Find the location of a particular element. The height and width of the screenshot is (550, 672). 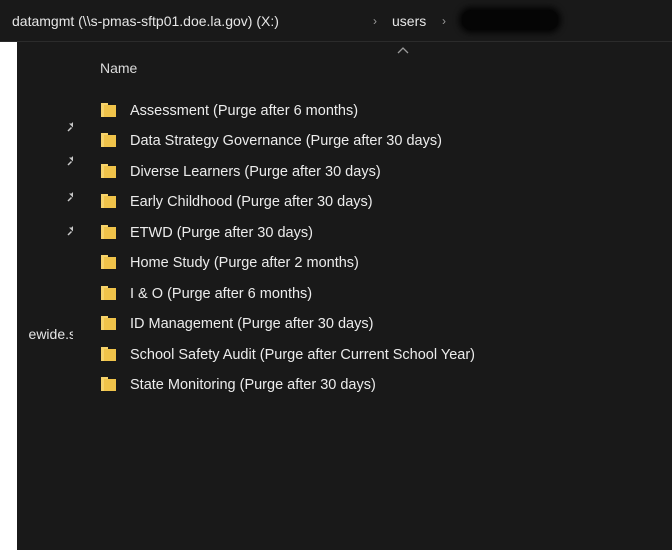

folder-name: I & O (Purge after 6 months) is located at coordinates (221, 294).